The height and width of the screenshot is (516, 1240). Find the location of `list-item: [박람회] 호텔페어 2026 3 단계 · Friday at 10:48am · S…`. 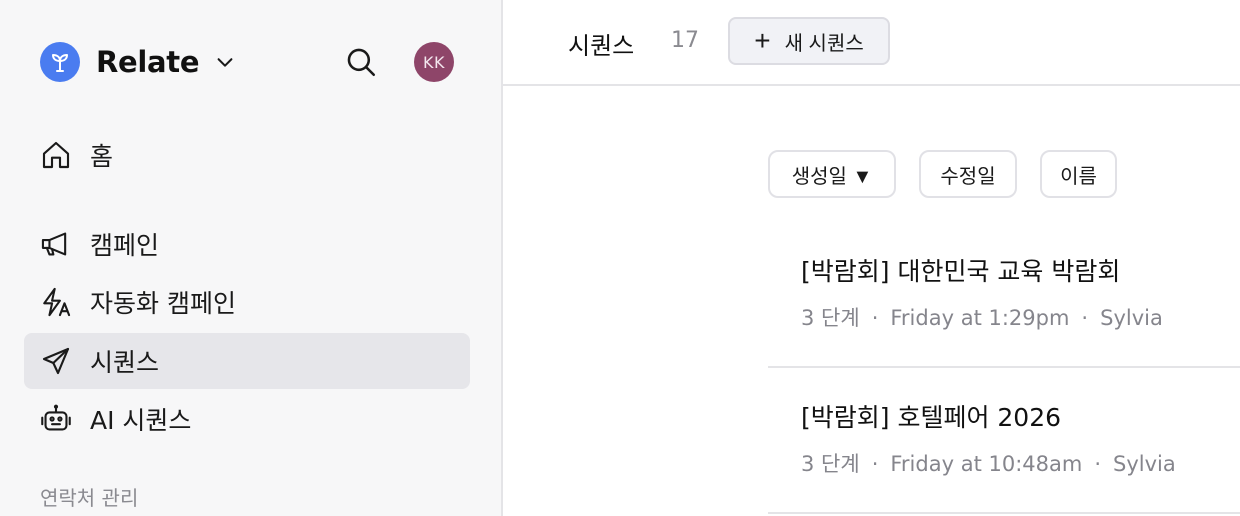

list-item: [박람회] 호텔페어 2026 3 단계 · Friday at 10:48am · S… is located at coordinates (1004, 441).